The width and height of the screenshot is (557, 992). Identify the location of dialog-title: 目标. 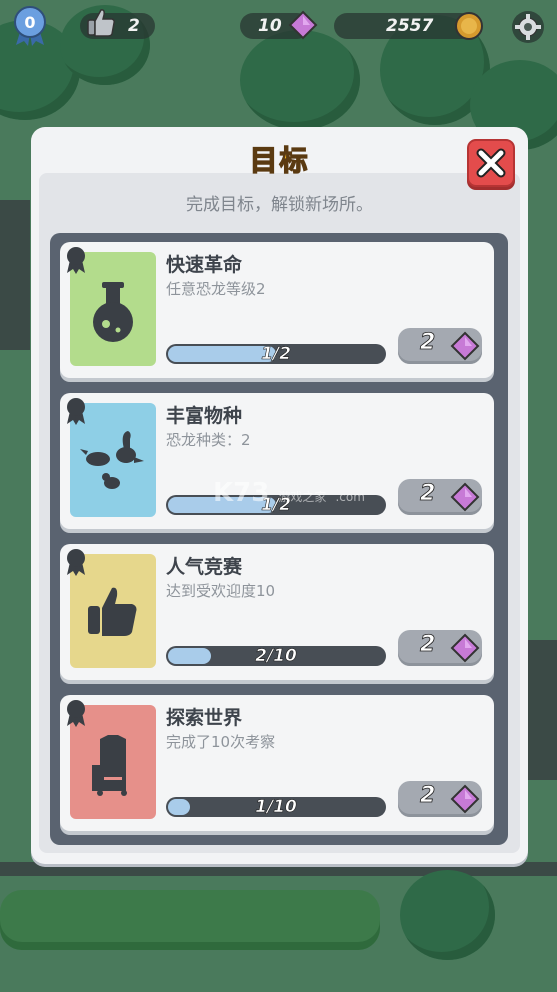
(279, 160).